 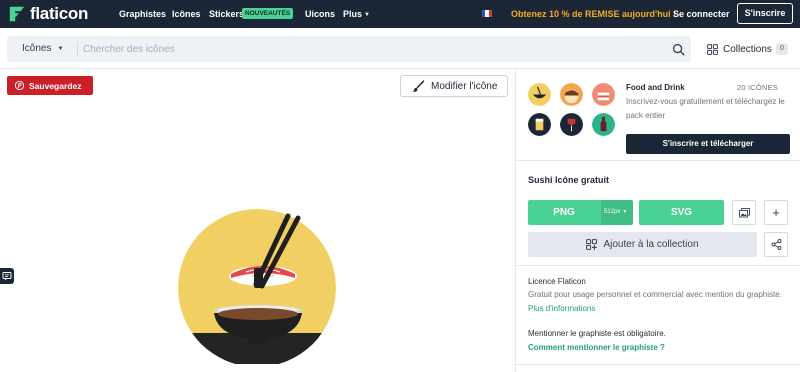 I want to click on share-button, so click(x=776, y=244).